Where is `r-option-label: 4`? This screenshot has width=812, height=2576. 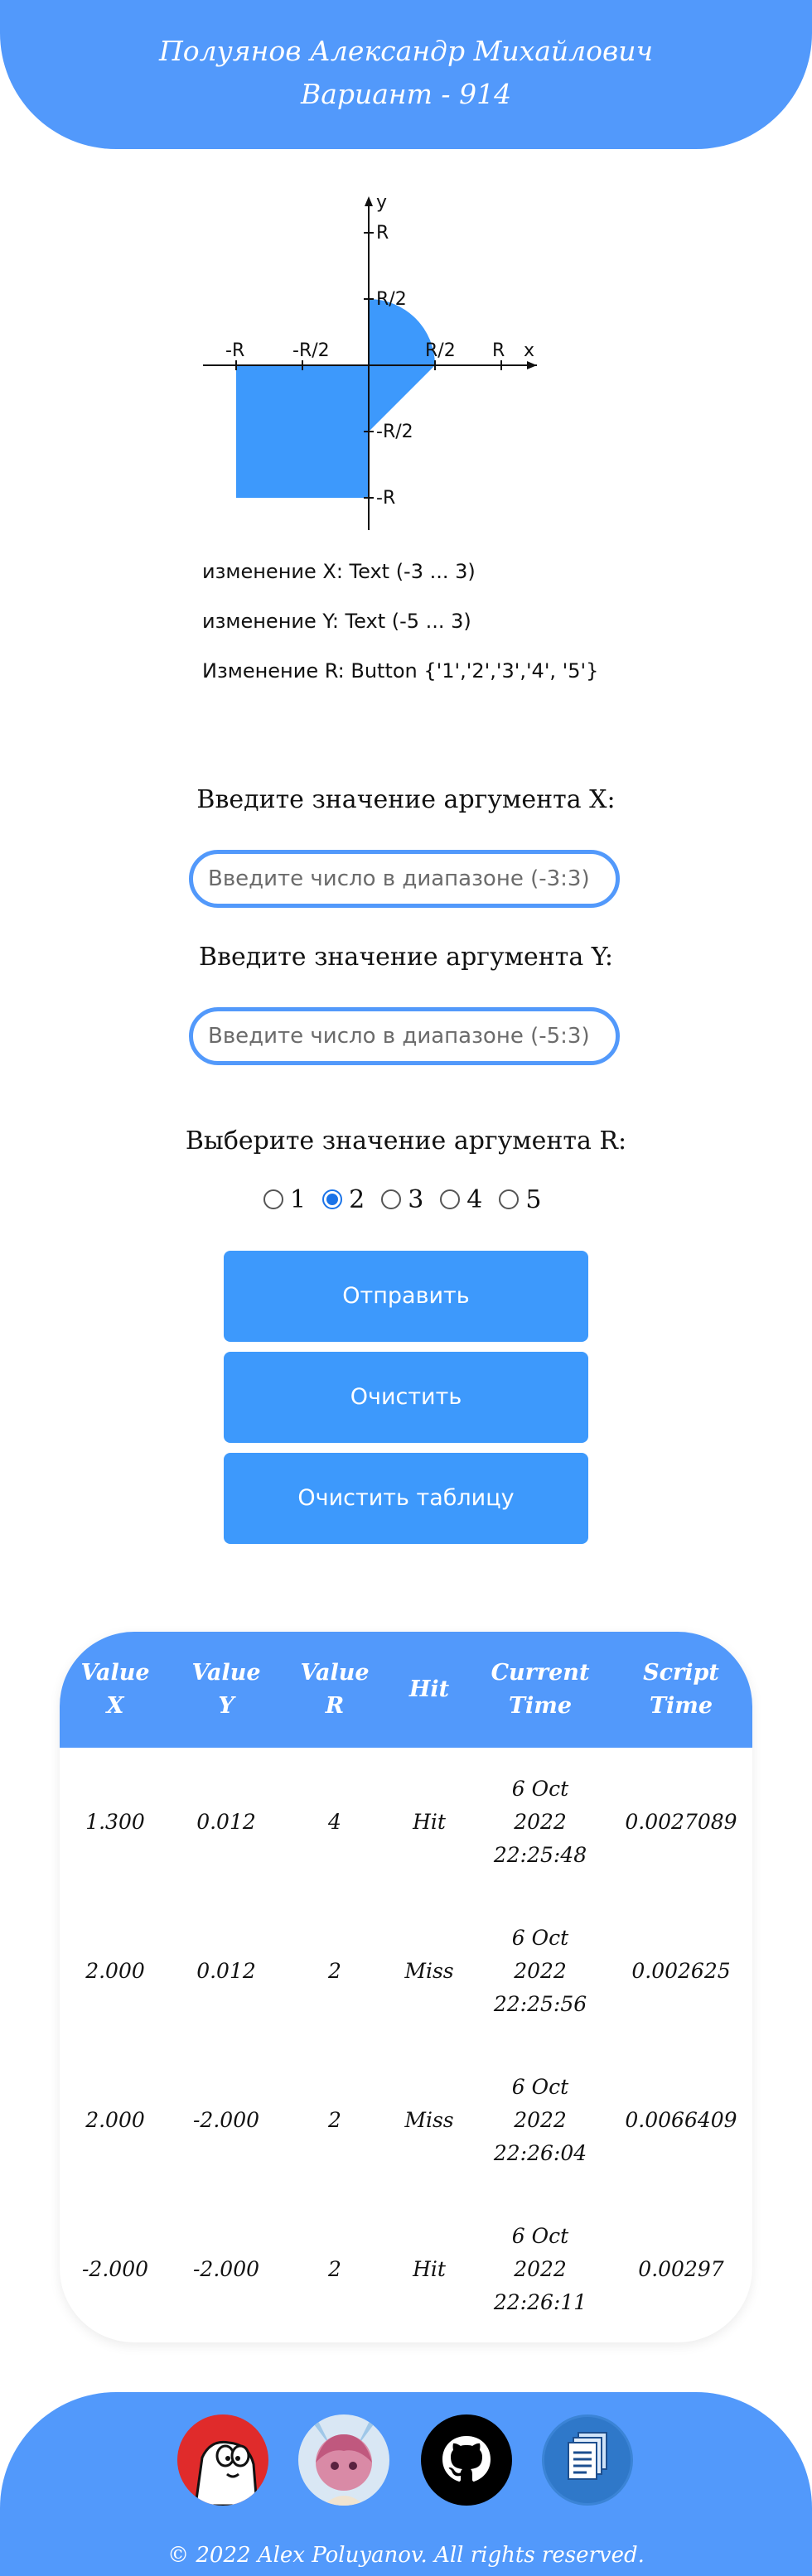 r-option-label: 4 is located at coordinates (475, 1199).